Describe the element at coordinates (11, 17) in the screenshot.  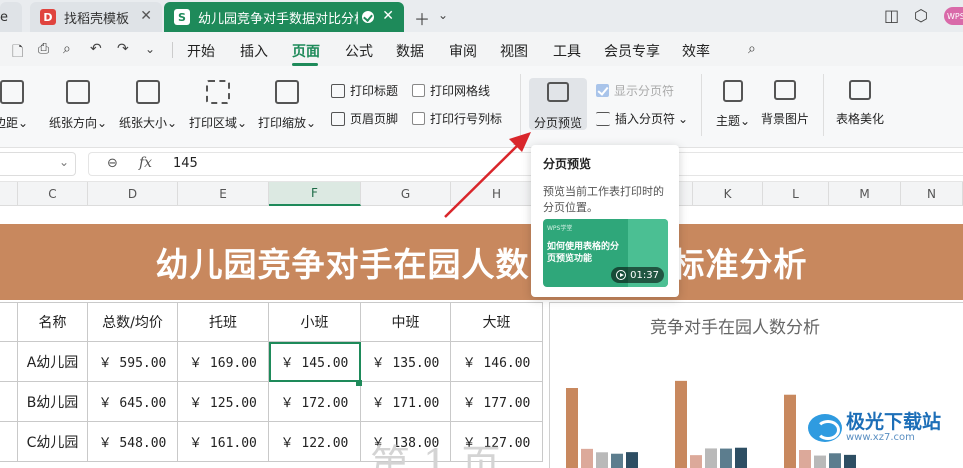
I see `tab-partial: e` at that location.